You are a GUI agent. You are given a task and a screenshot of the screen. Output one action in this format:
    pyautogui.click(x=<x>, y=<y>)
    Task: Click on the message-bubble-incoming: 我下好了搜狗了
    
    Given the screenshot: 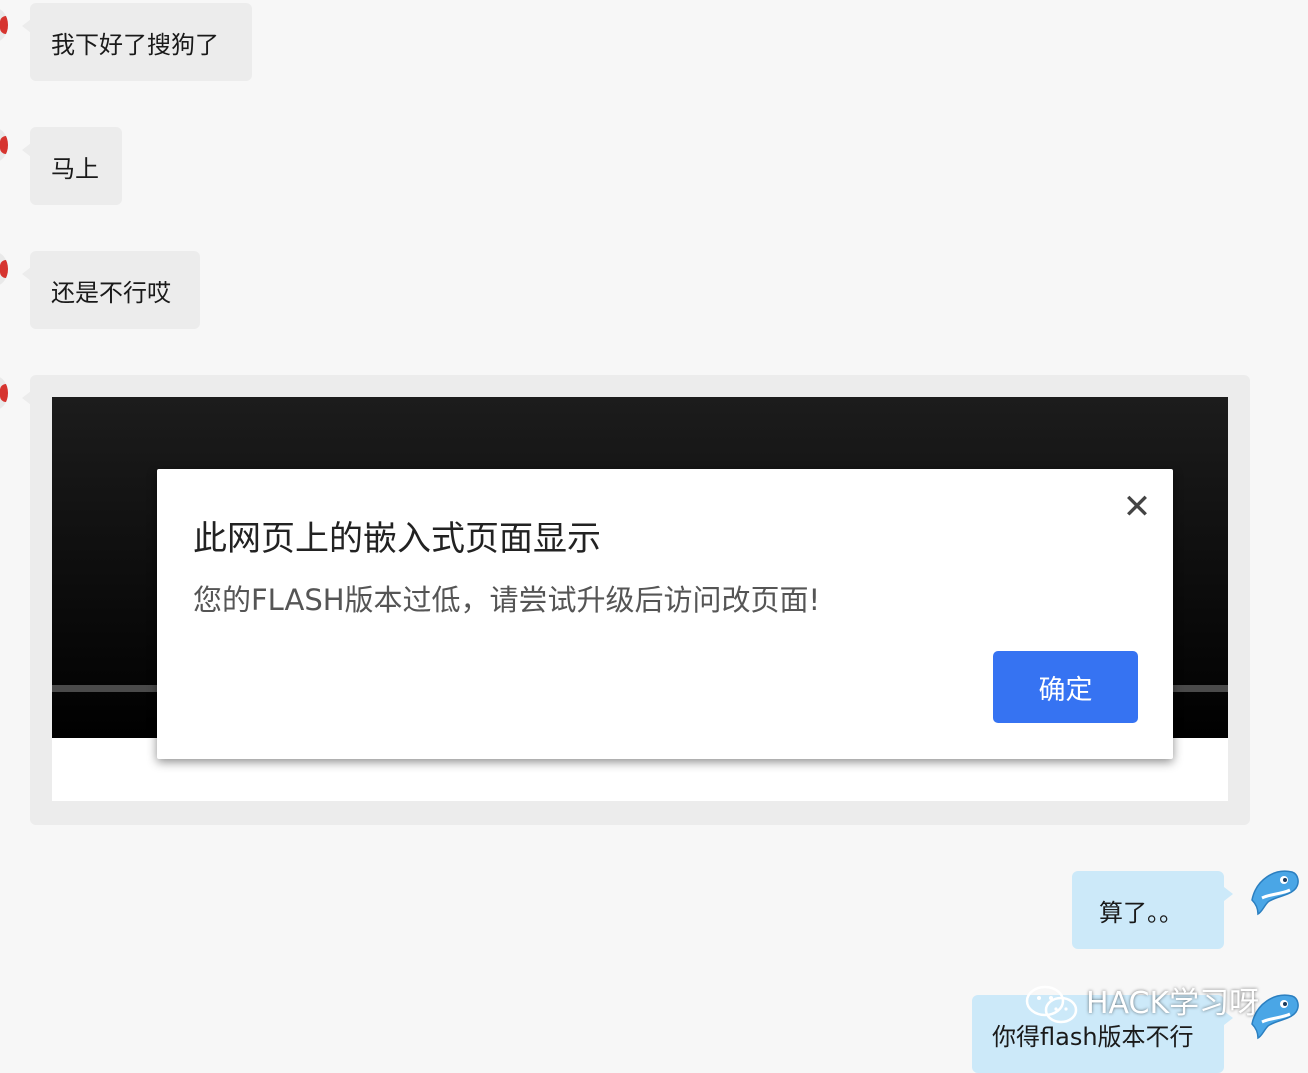 What is the action you would take?
    pyautogui.click(x=137, y=42)
    